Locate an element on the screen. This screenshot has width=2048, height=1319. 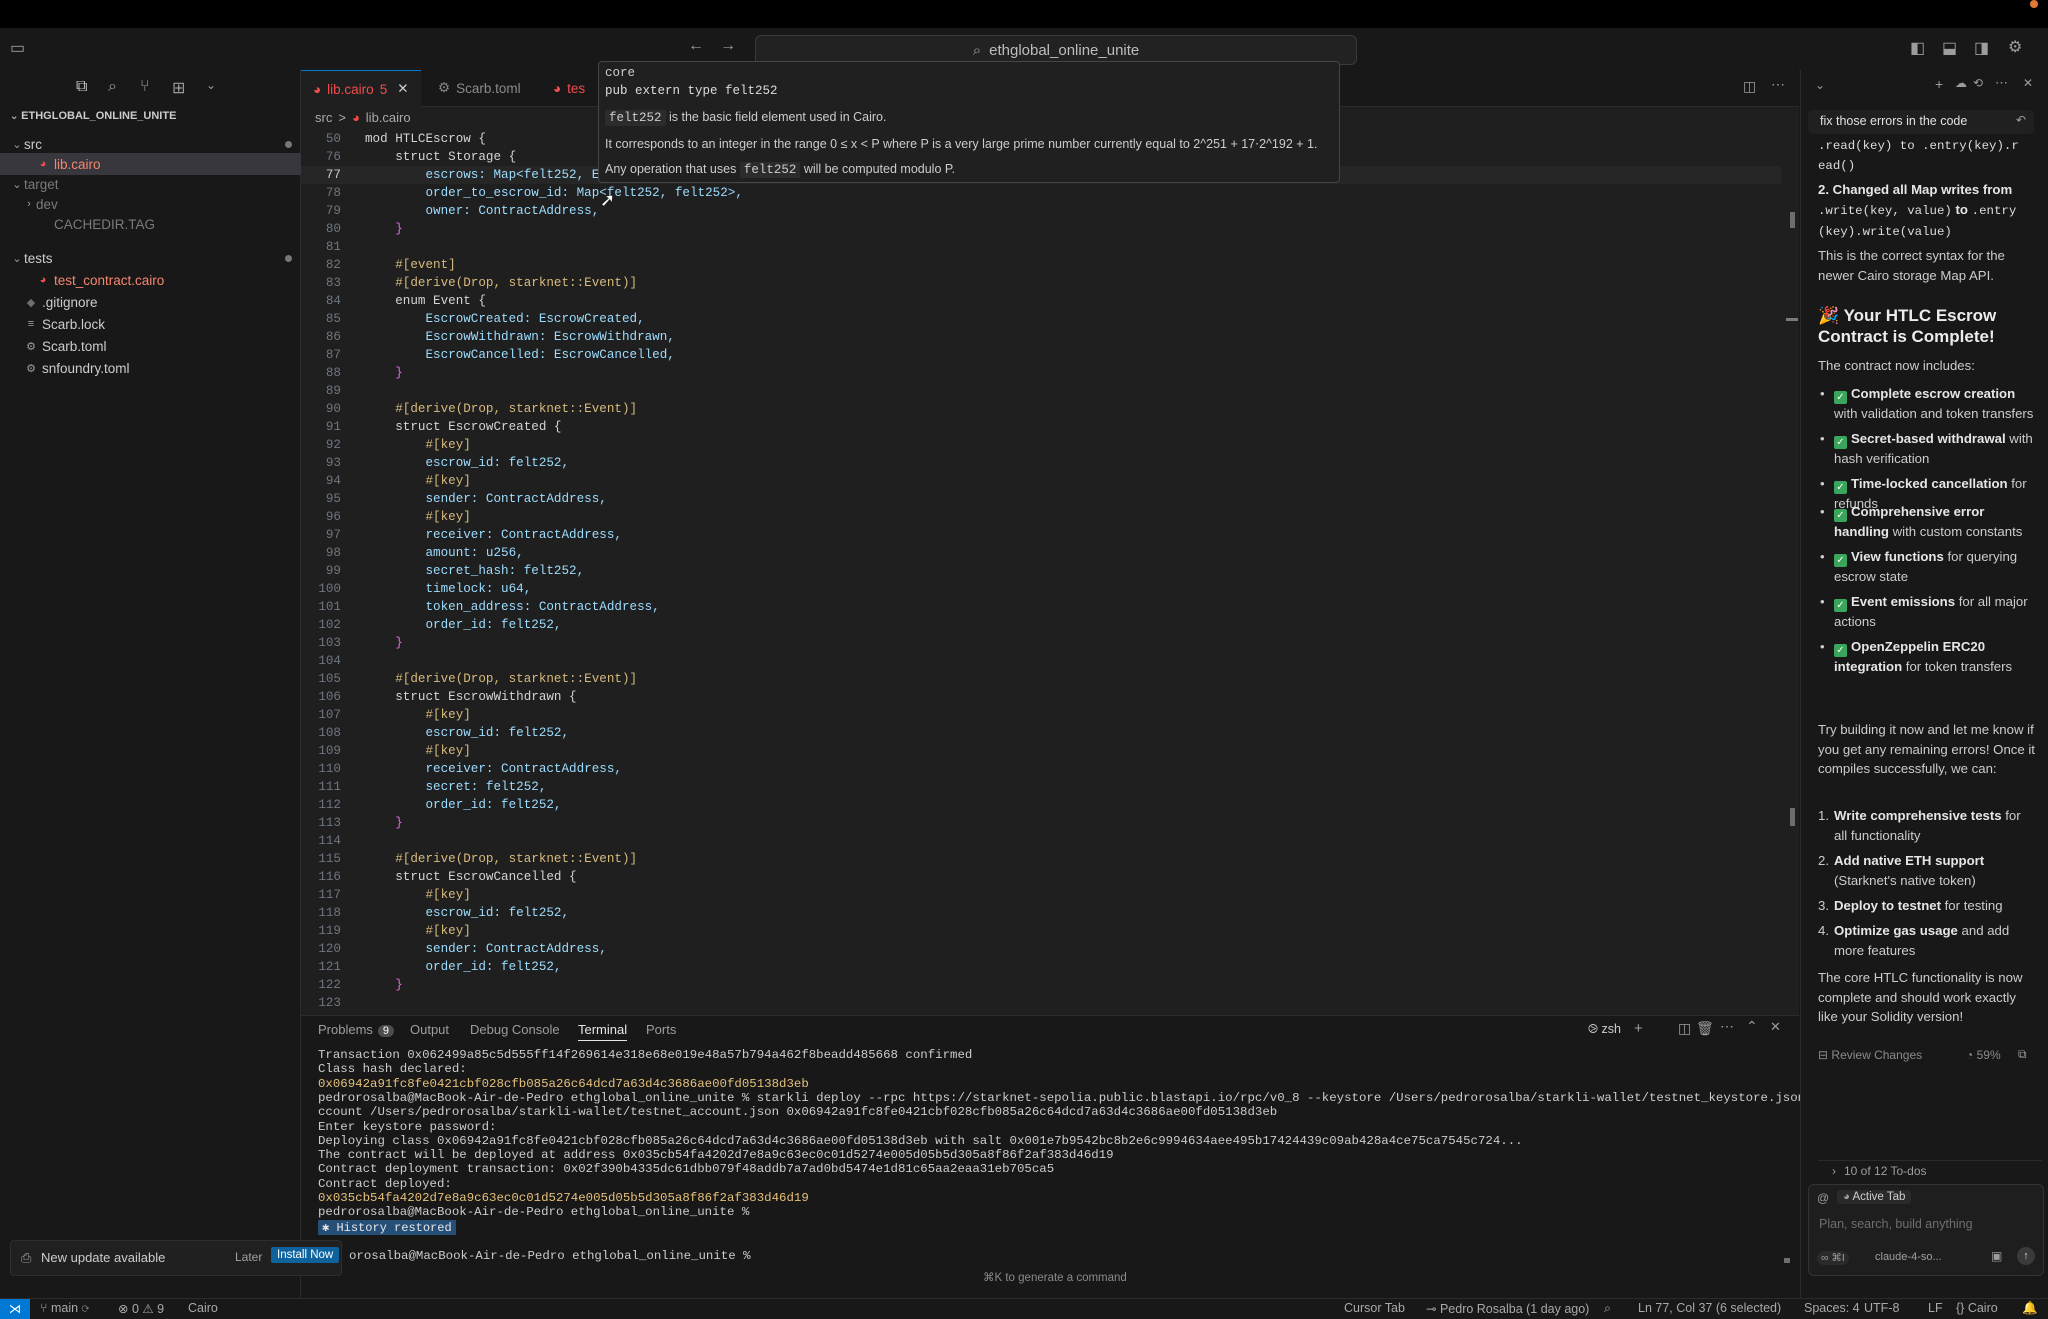
code-line: 117 #[key] is located at coordinates (1041, 895).